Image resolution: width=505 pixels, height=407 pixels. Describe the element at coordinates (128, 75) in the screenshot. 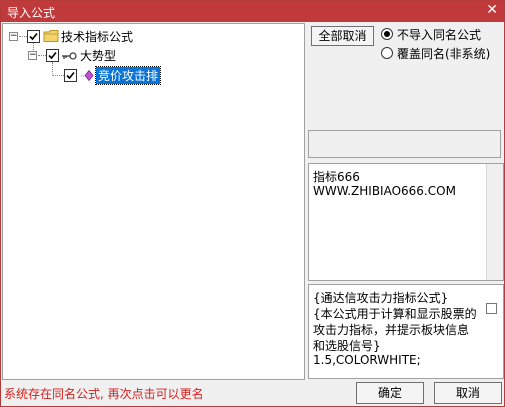

I see `tree-item-label: 竞价攻击排` at that location.